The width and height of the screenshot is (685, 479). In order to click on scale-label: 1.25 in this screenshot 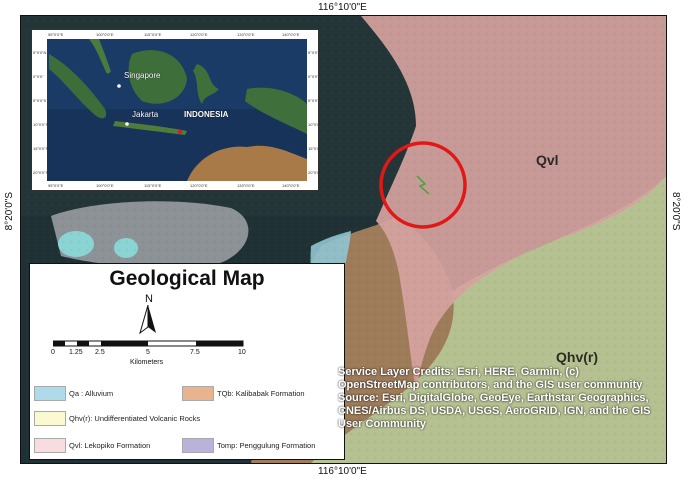, I will do `click(76, 352)`.